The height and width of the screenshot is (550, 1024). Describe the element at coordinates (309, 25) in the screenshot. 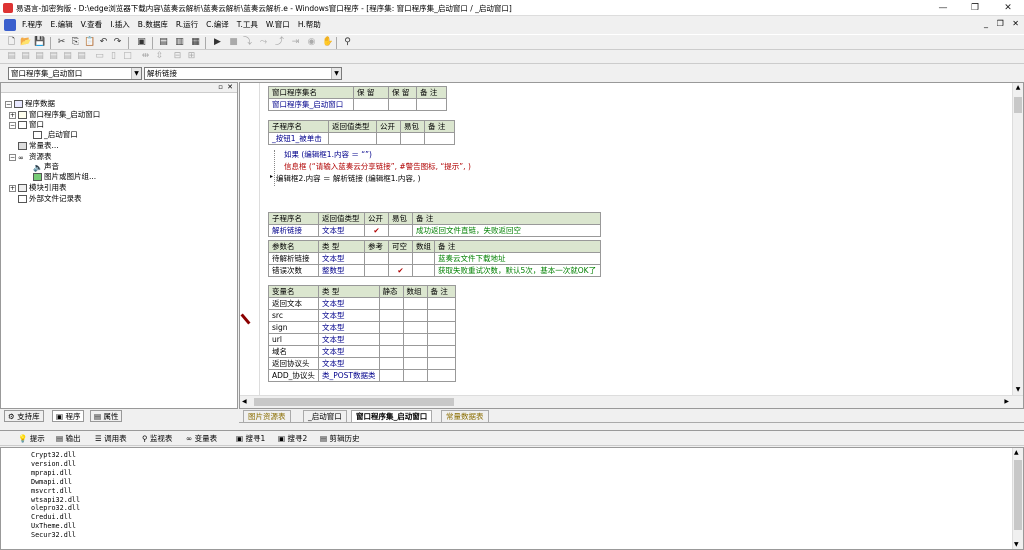

I see `menu-help: H.帮助` at that location.